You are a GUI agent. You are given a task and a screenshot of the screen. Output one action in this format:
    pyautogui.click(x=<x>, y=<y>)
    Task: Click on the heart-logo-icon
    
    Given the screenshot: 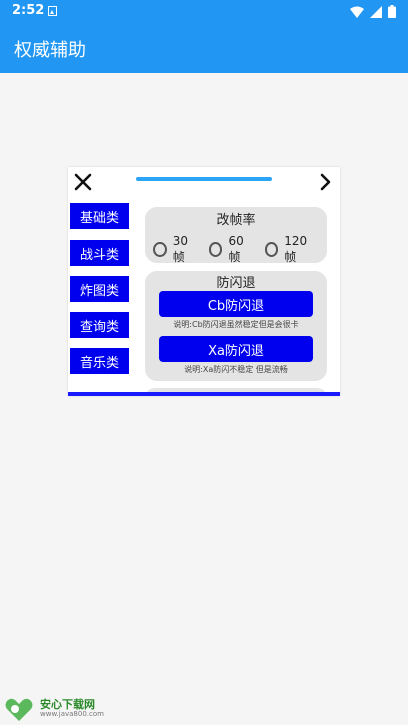 What is the action you would take?
    pyautogui.click(x=19, y=709)
    